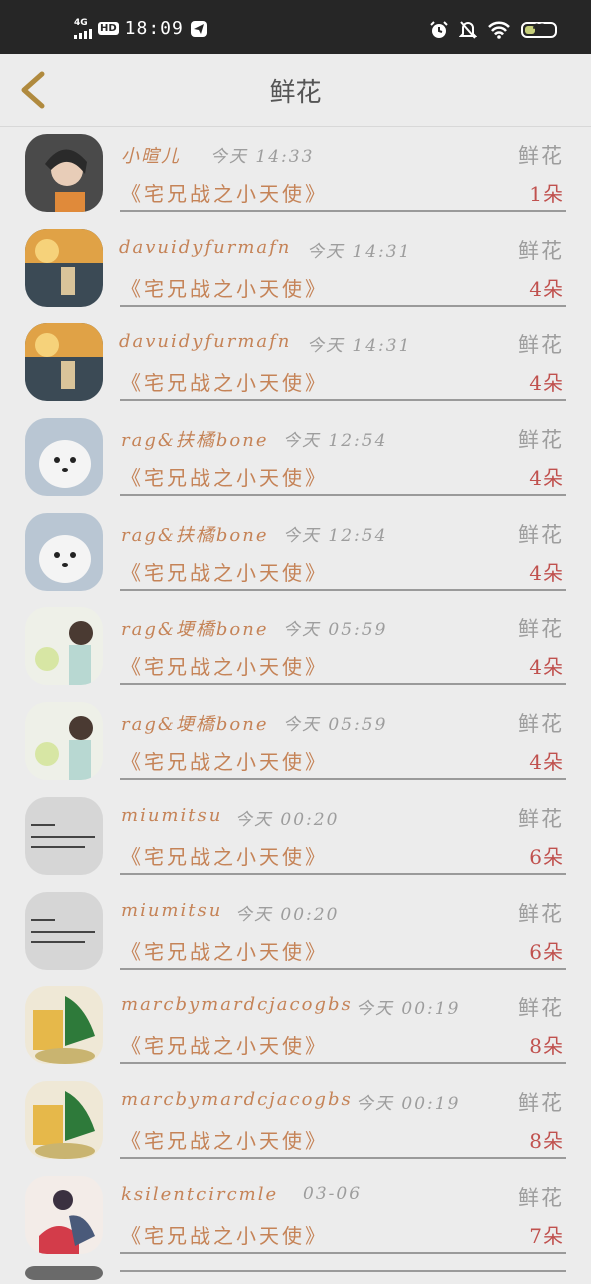 The width and height of the screenshot is (591, 1284). Describe the element at coordinates (198, 28) in the screenshot. I see `telegram-icon` at that location.